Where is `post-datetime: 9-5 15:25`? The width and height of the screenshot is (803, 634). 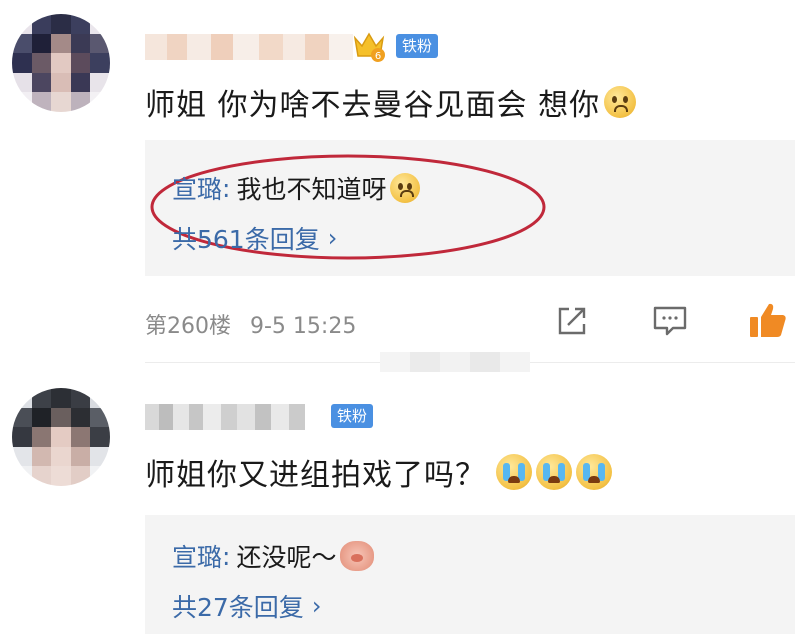 post-datetime: 9-5 15:25 is located at coordinates (303, 326).